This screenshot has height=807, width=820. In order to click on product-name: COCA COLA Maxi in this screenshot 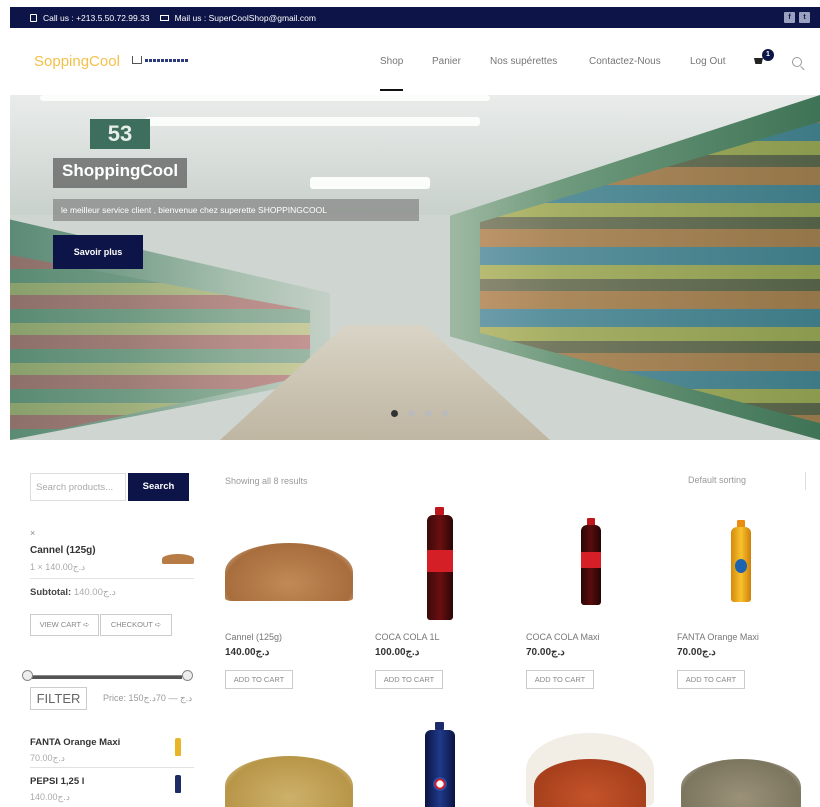, I will do `click(563, 637)`.